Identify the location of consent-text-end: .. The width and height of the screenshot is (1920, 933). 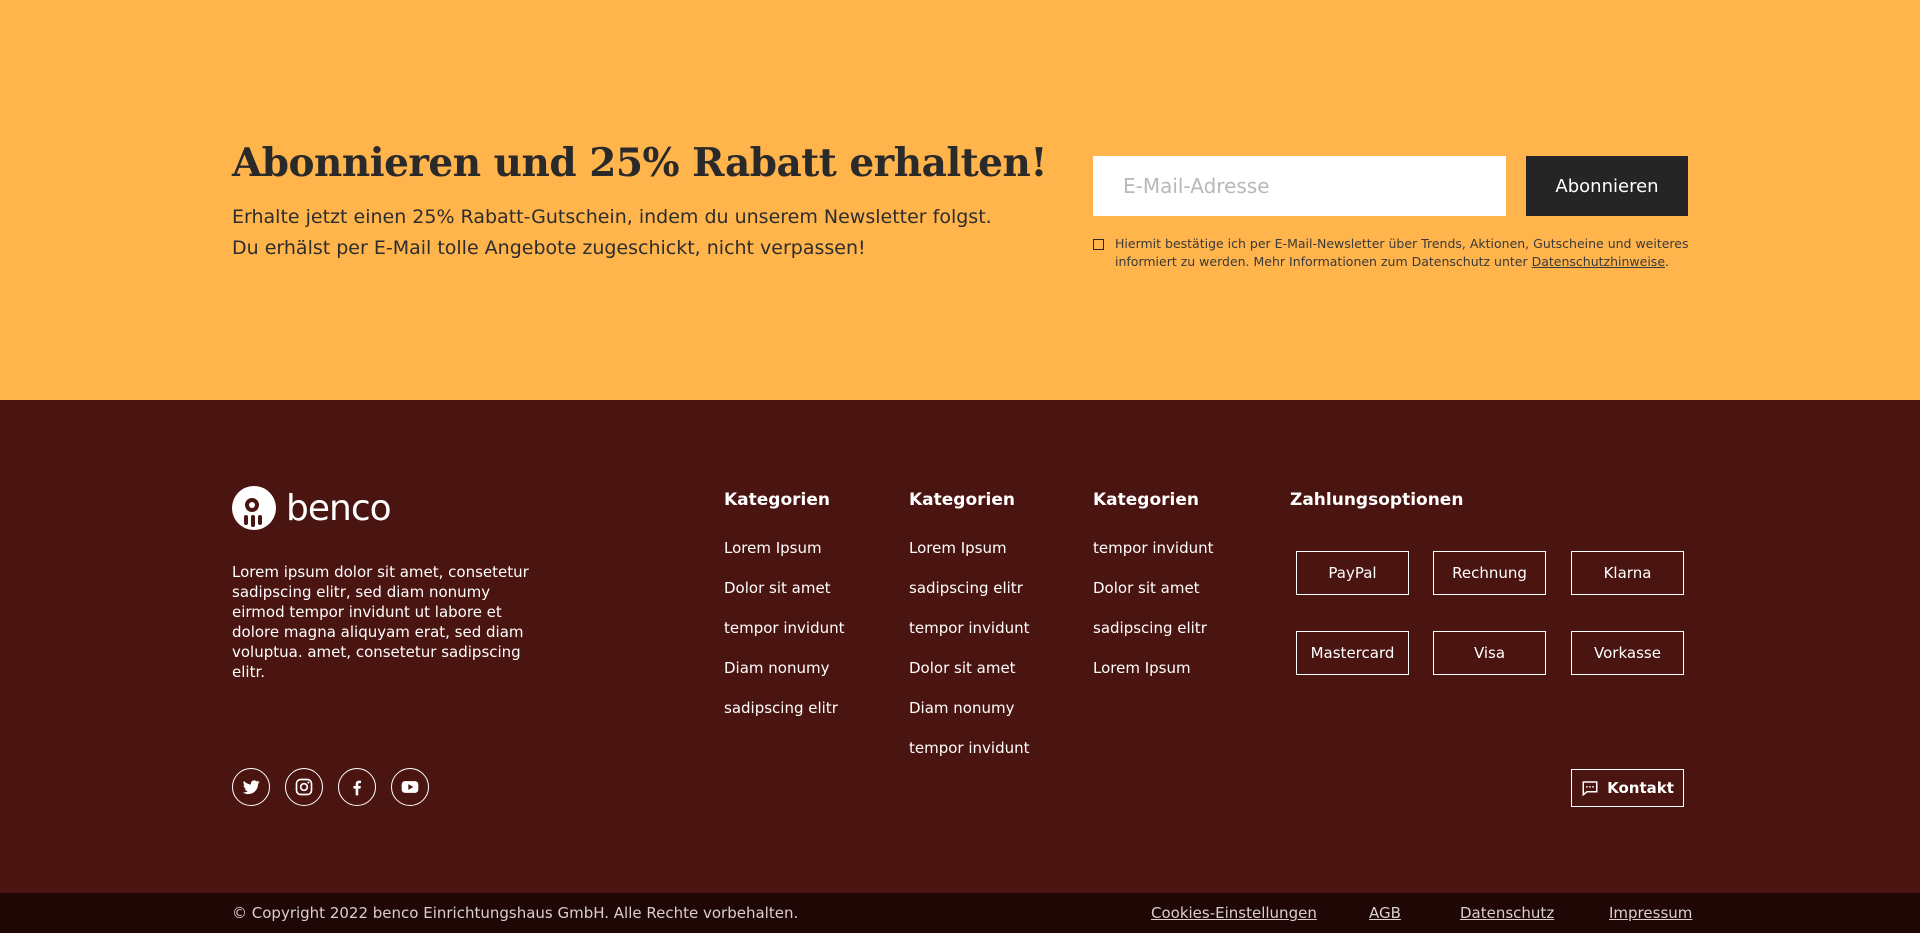
(1667, 261).